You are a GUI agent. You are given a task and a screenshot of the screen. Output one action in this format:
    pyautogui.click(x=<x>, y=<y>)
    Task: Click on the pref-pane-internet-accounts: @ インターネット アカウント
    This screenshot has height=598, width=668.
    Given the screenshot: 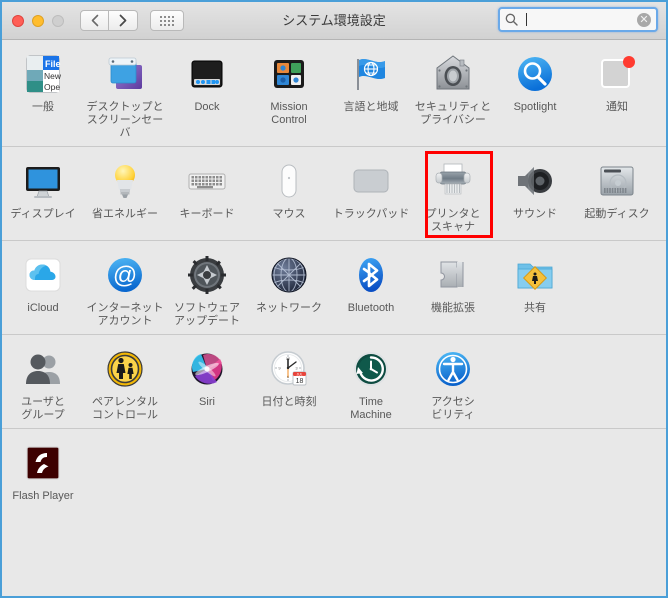 What is the action you would take?
    pyautogui.click(x=125, y=288)
    